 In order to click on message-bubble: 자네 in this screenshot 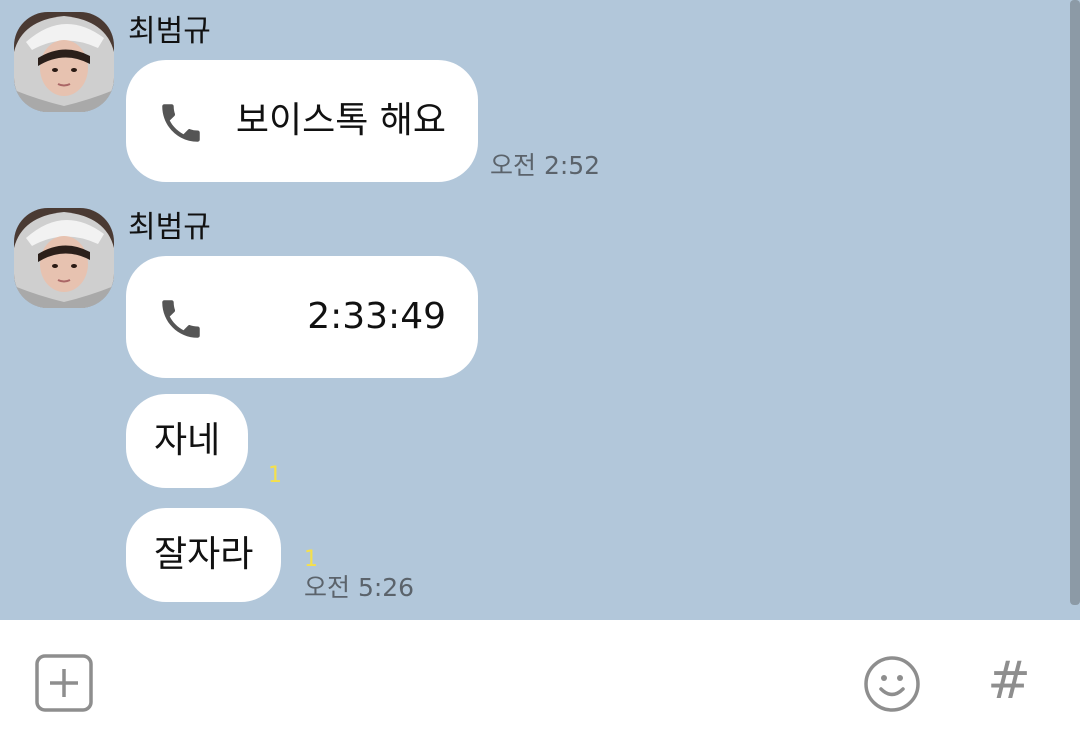, I will do `click(187, 441)`.